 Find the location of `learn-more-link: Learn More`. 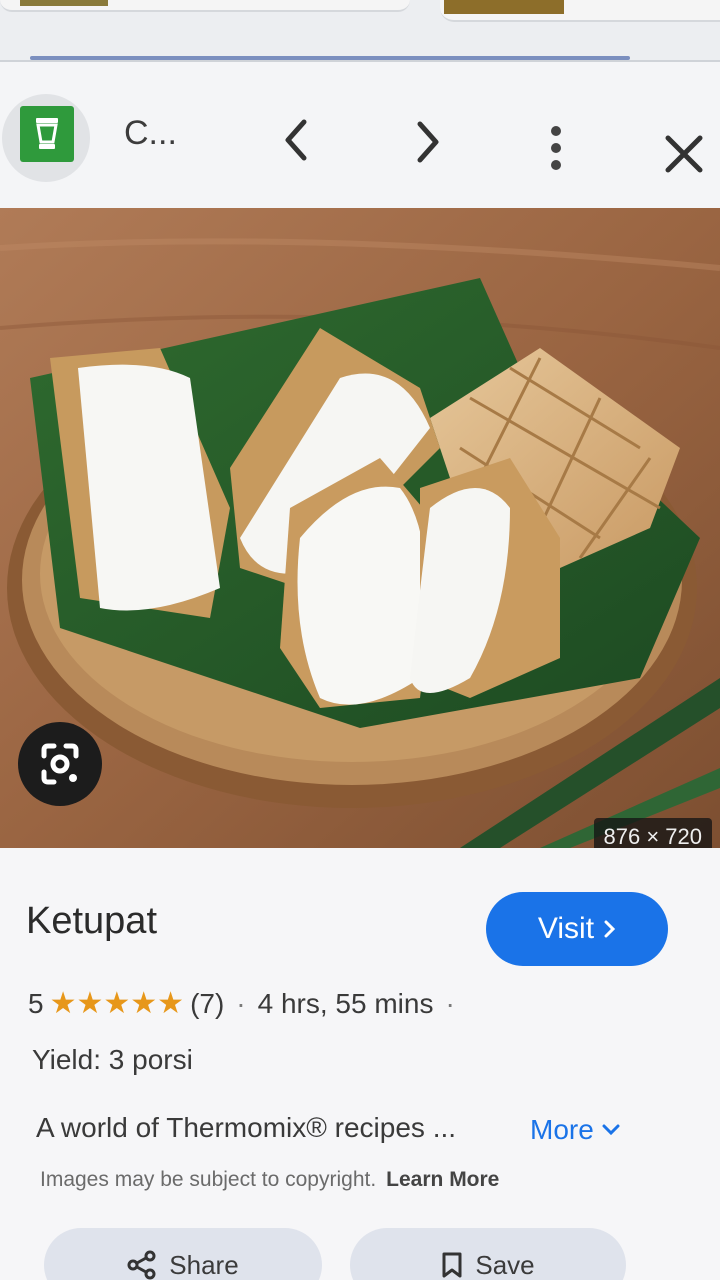

learn-more-link: Learn More is located at coordinates (442, 1179).